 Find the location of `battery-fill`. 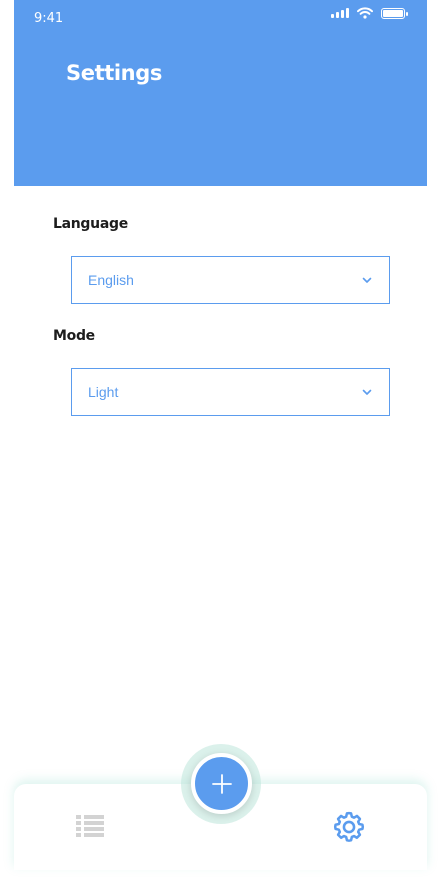

battery-fill is located at coordinates (393, 13).